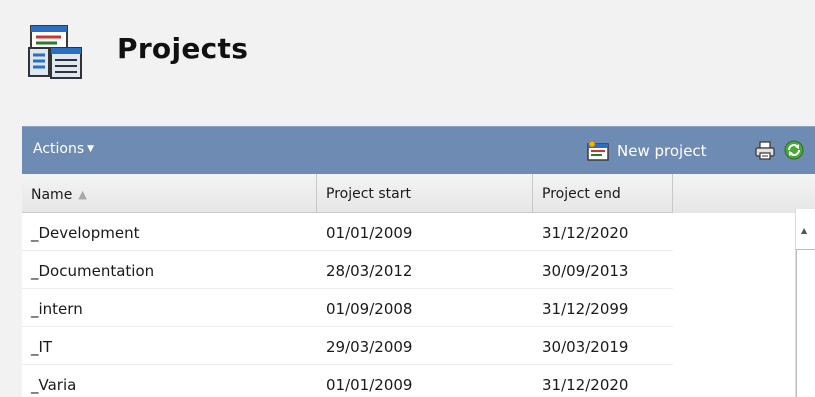  I want to click on cell-project-end: 30/09/2013, so click(585, 271).